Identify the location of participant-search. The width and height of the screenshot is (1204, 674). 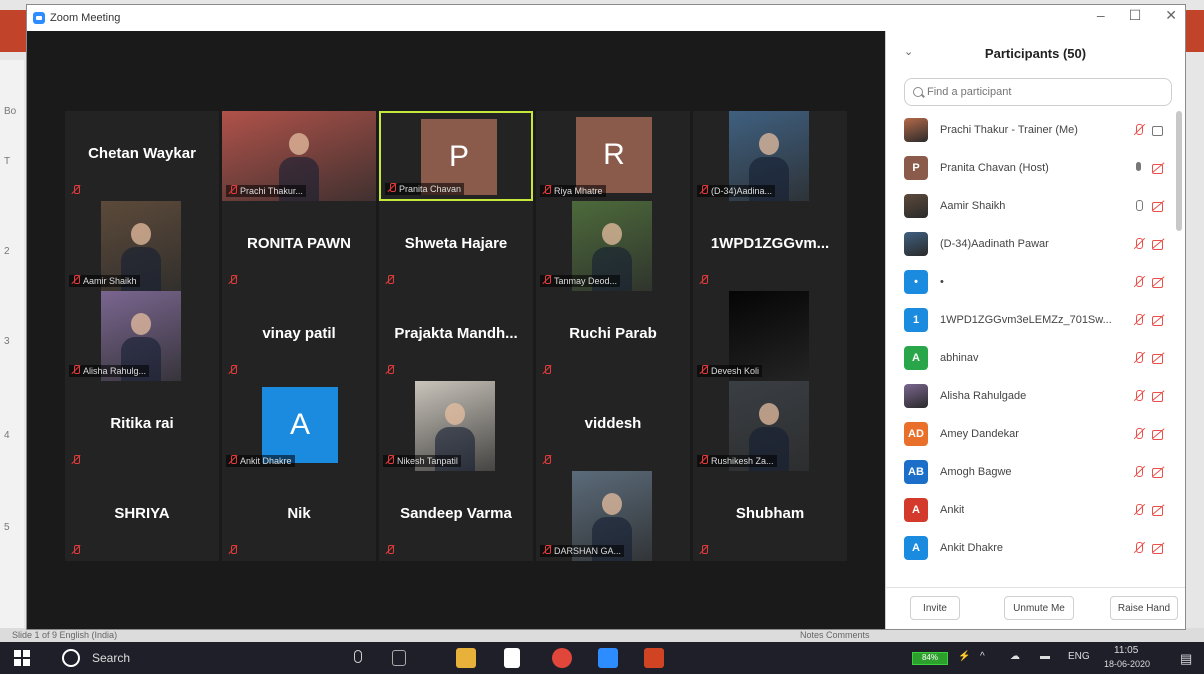
(1038, 92).